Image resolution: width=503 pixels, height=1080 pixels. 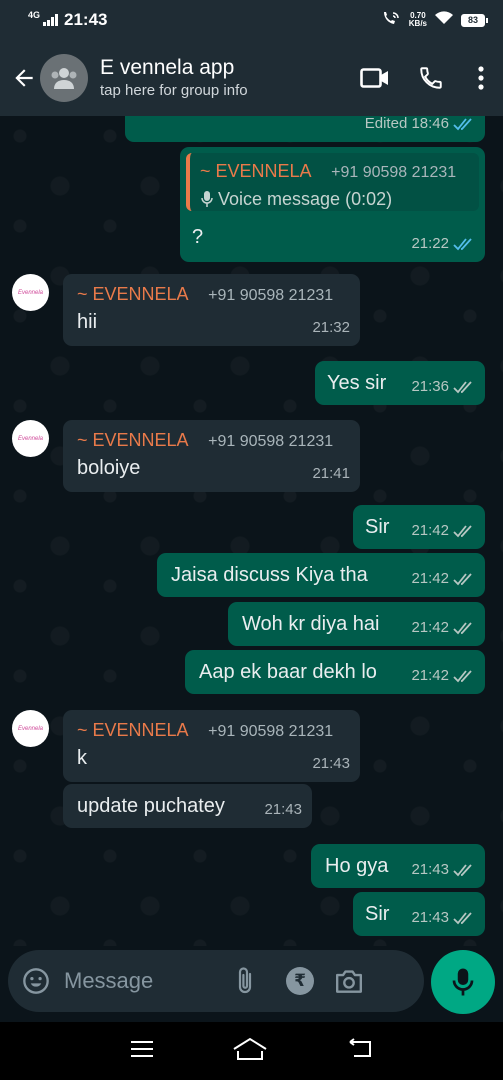 I want to click on back-nav-icon, so click(x=360, y=1047).